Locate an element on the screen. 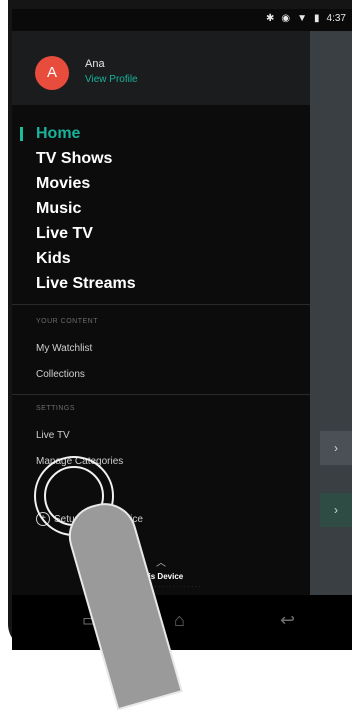 The height and width of the screenshot is (710, 360). status-bar: ✱ ◉ ▼ ▮ 4:37 is located at coordinates (182, 20).